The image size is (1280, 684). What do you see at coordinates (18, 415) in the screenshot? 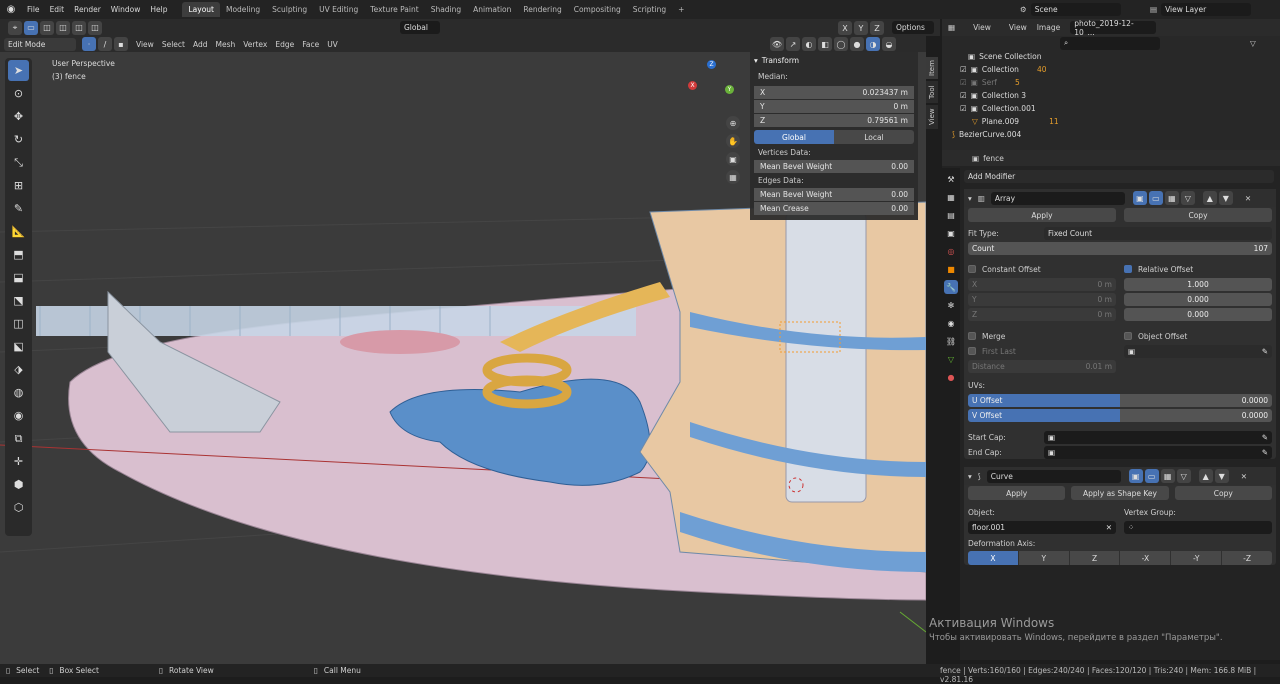
I see `smooth-tool-icon: ◉` at bounding box center [18, 415].